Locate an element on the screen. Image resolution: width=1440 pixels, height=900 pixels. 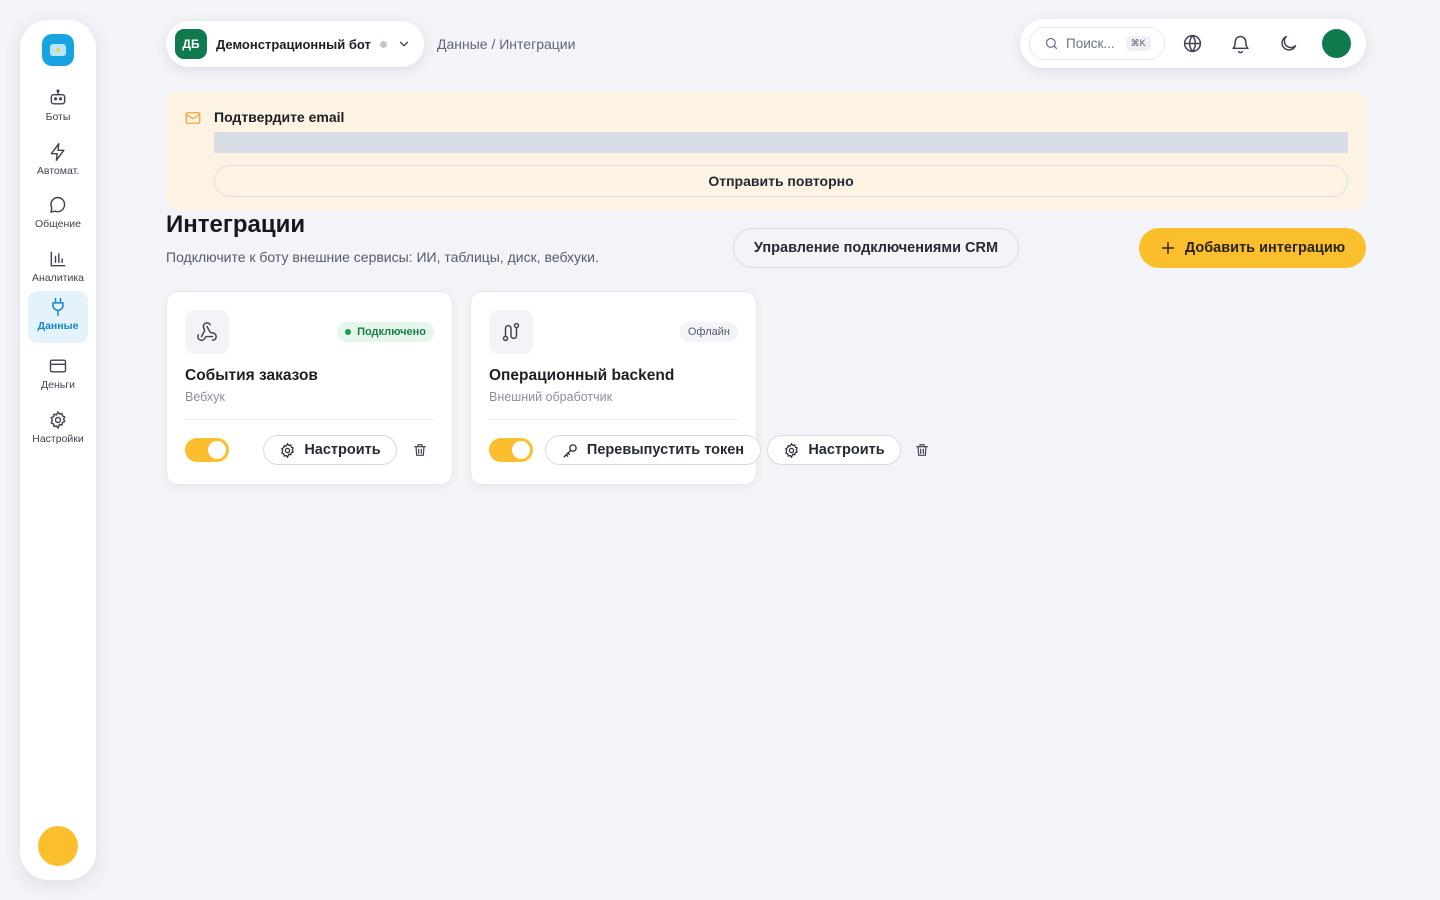
sidebar-item-chat: Общение is located at coordinates (58, 214).